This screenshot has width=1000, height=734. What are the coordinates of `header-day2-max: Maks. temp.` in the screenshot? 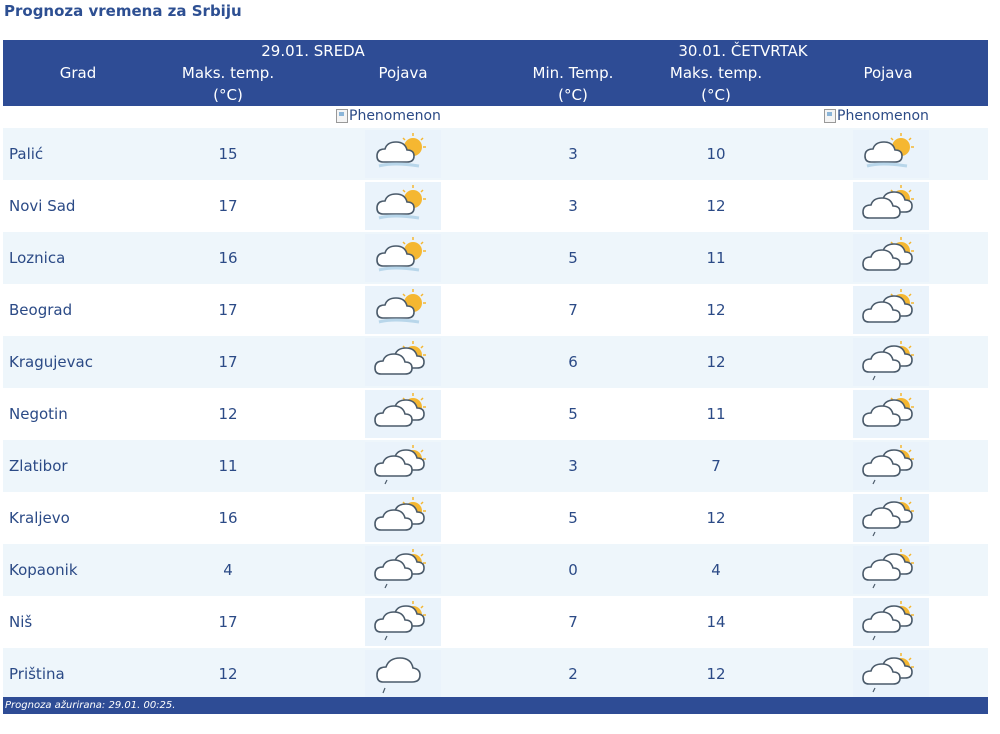 It's located at (716, 73).